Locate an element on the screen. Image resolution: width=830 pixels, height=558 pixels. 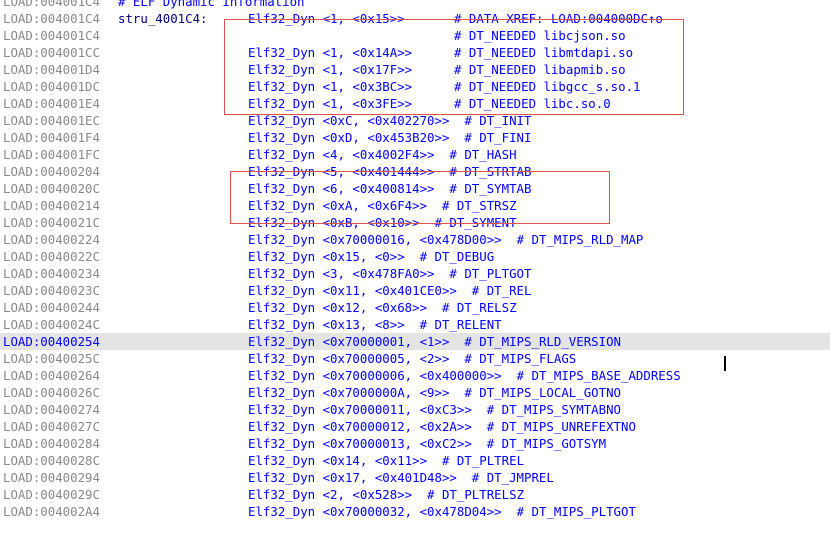
listing-line: LOAD:004001C4 # ELF Dynamic Information is located at coordinates (415, 5).